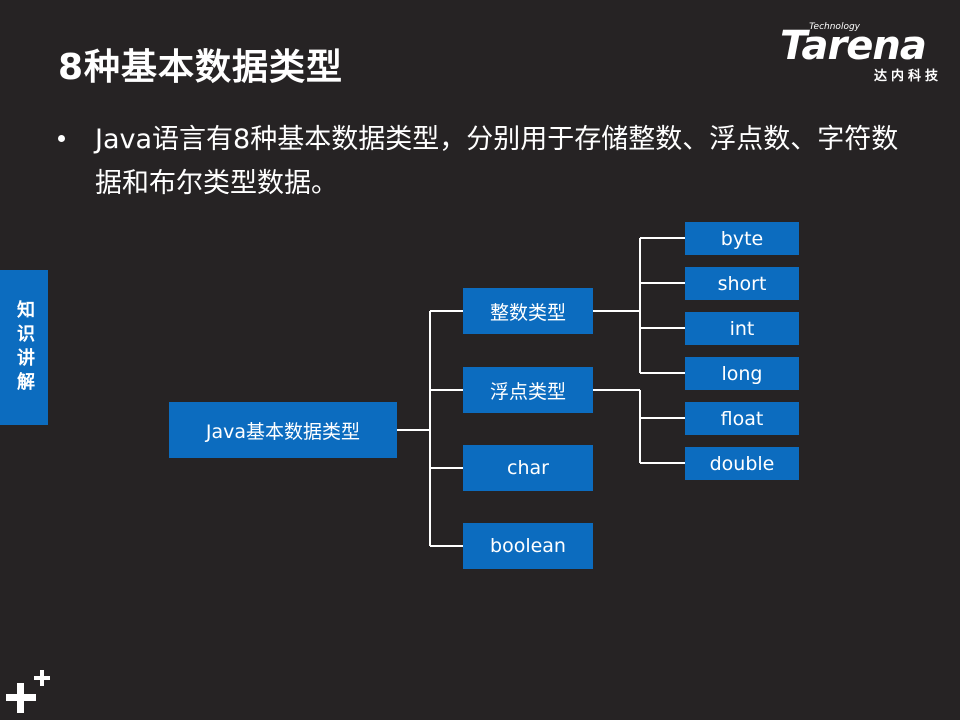  What do you see at coordinates (28, 691) in the screenshot?
I see `plus-decoration-icon` at bounding box center [28, 691].